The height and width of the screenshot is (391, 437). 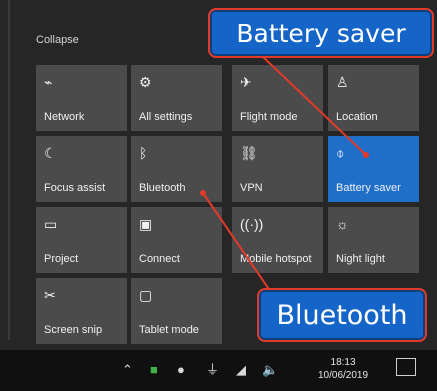 What do you see at coordinates (343, 362) in the screenshot?
I see `clock-time: 18:13` at bounding box center [343, 362].